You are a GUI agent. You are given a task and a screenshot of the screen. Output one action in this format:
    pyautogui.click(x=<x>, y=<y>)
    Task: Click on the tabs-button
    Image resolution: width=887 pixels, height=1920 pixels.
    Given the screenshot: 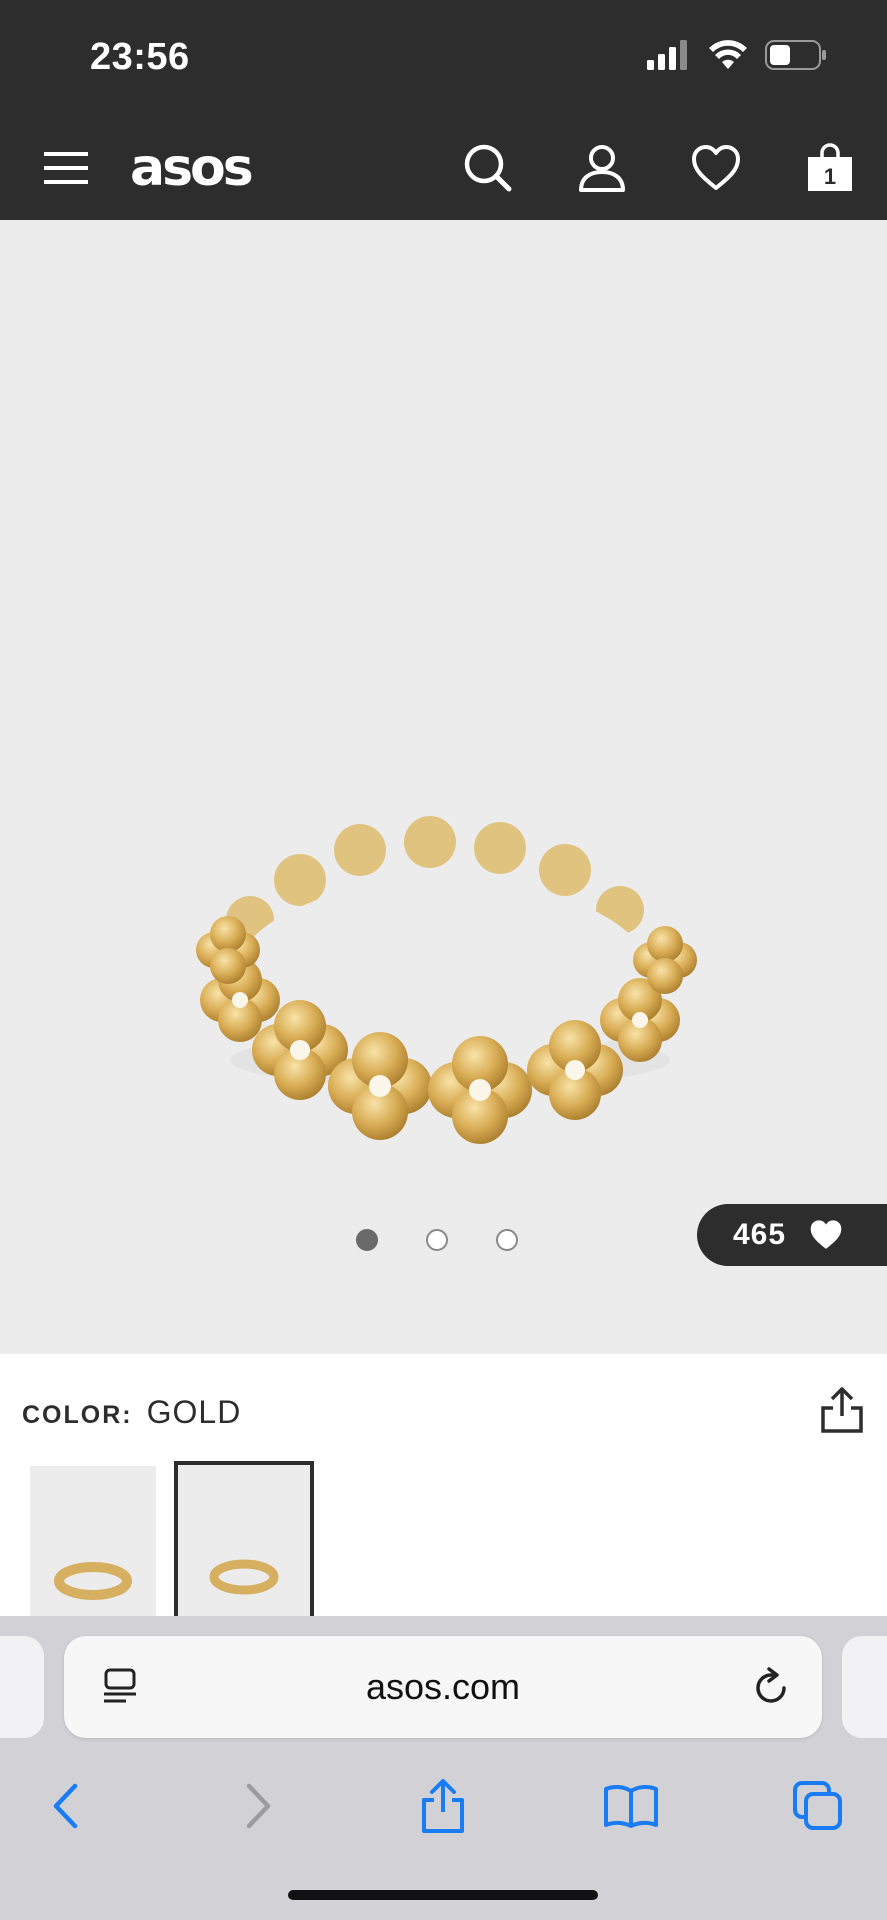 What is the action you would take?
    pyautogui.click(x=818, y=1806)
    